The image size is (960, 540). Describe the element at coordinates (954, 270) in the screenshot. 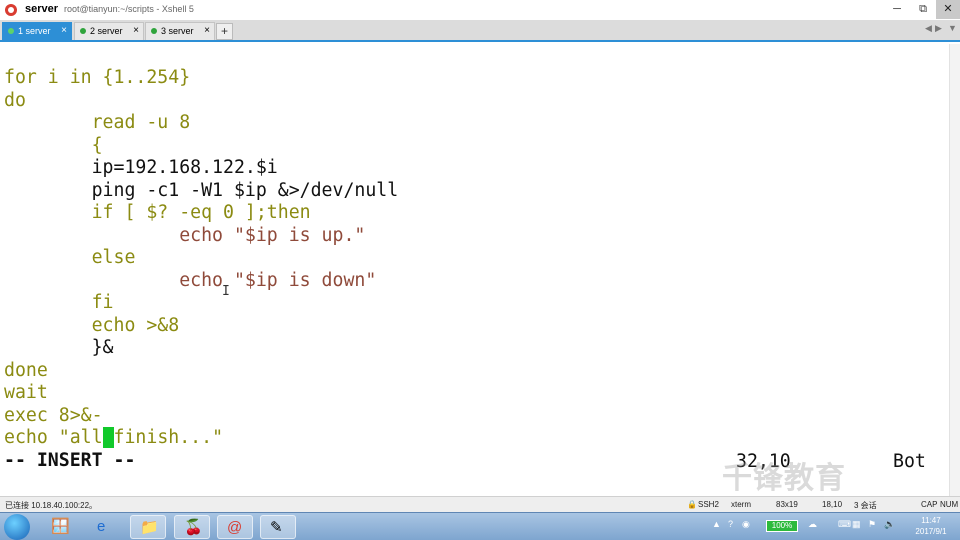

I see `terminal-scrollbar` at that location.